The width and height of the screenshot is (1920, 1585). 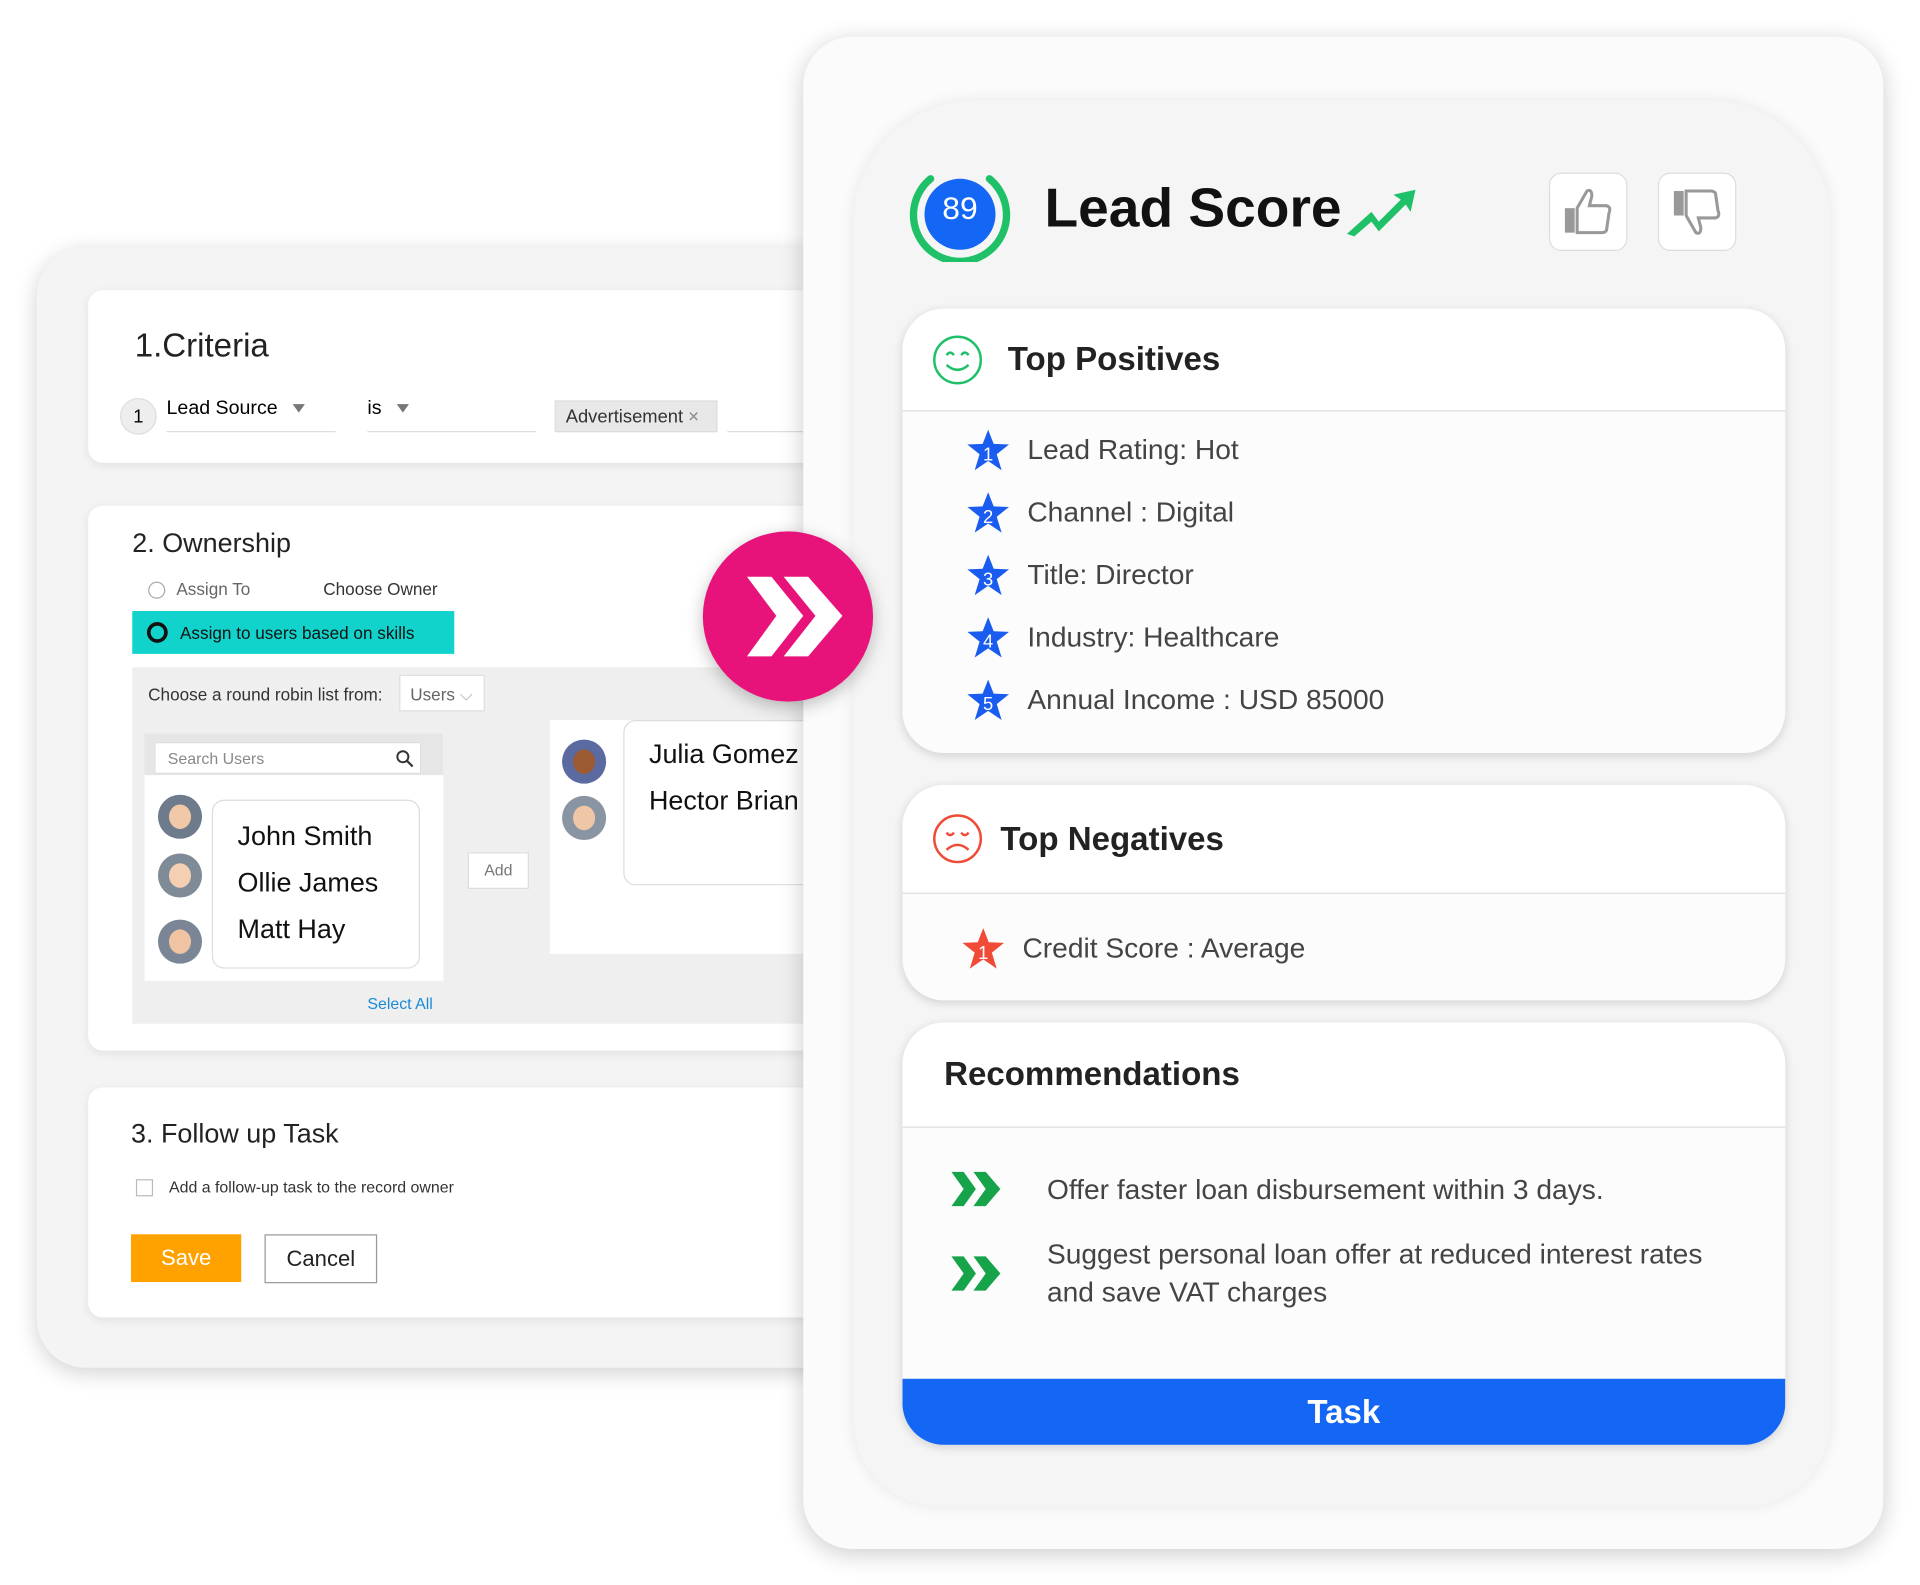 What do you see at coordinates (733, 808) in the screenshot?
I see `selected-user: Hector Brian` at bounding box center [733, 808].